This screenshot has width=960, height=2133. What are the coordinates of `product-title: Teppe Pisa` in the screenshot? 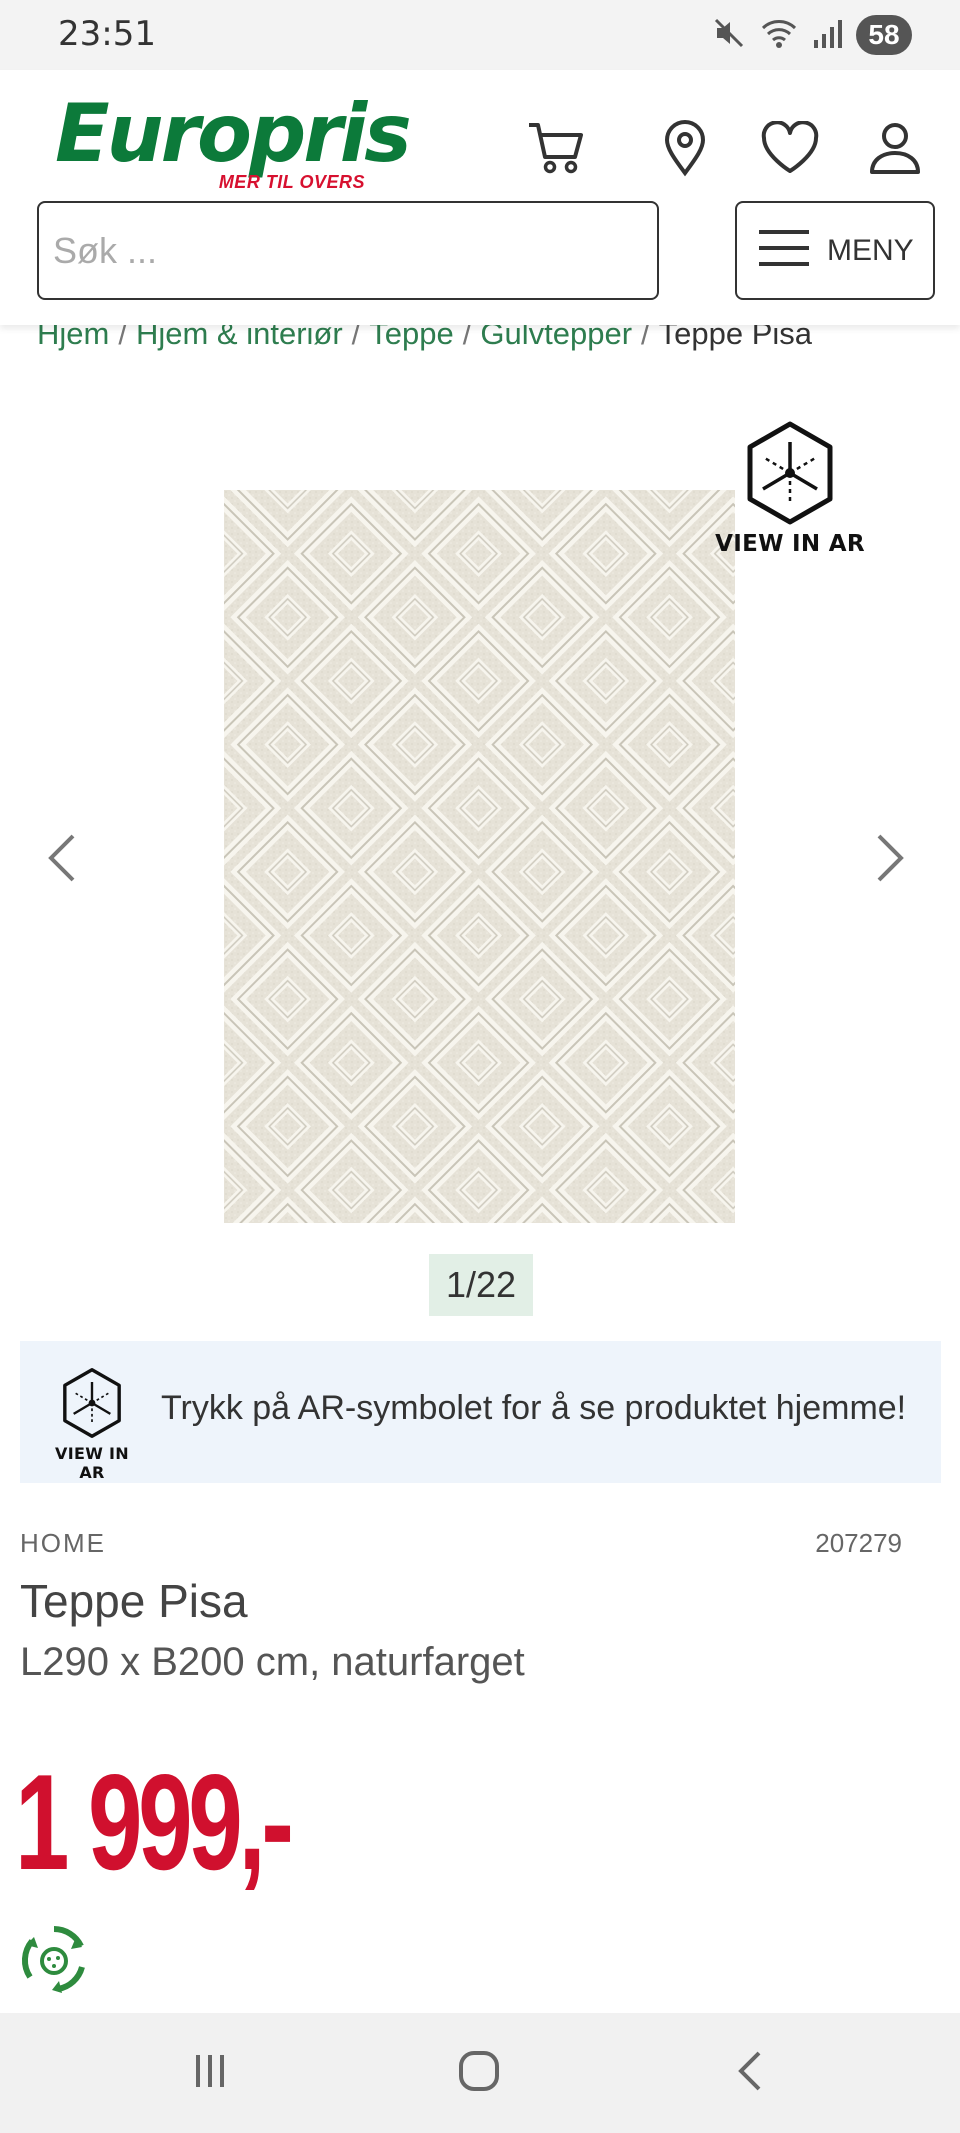 It's located at (134, 1601).